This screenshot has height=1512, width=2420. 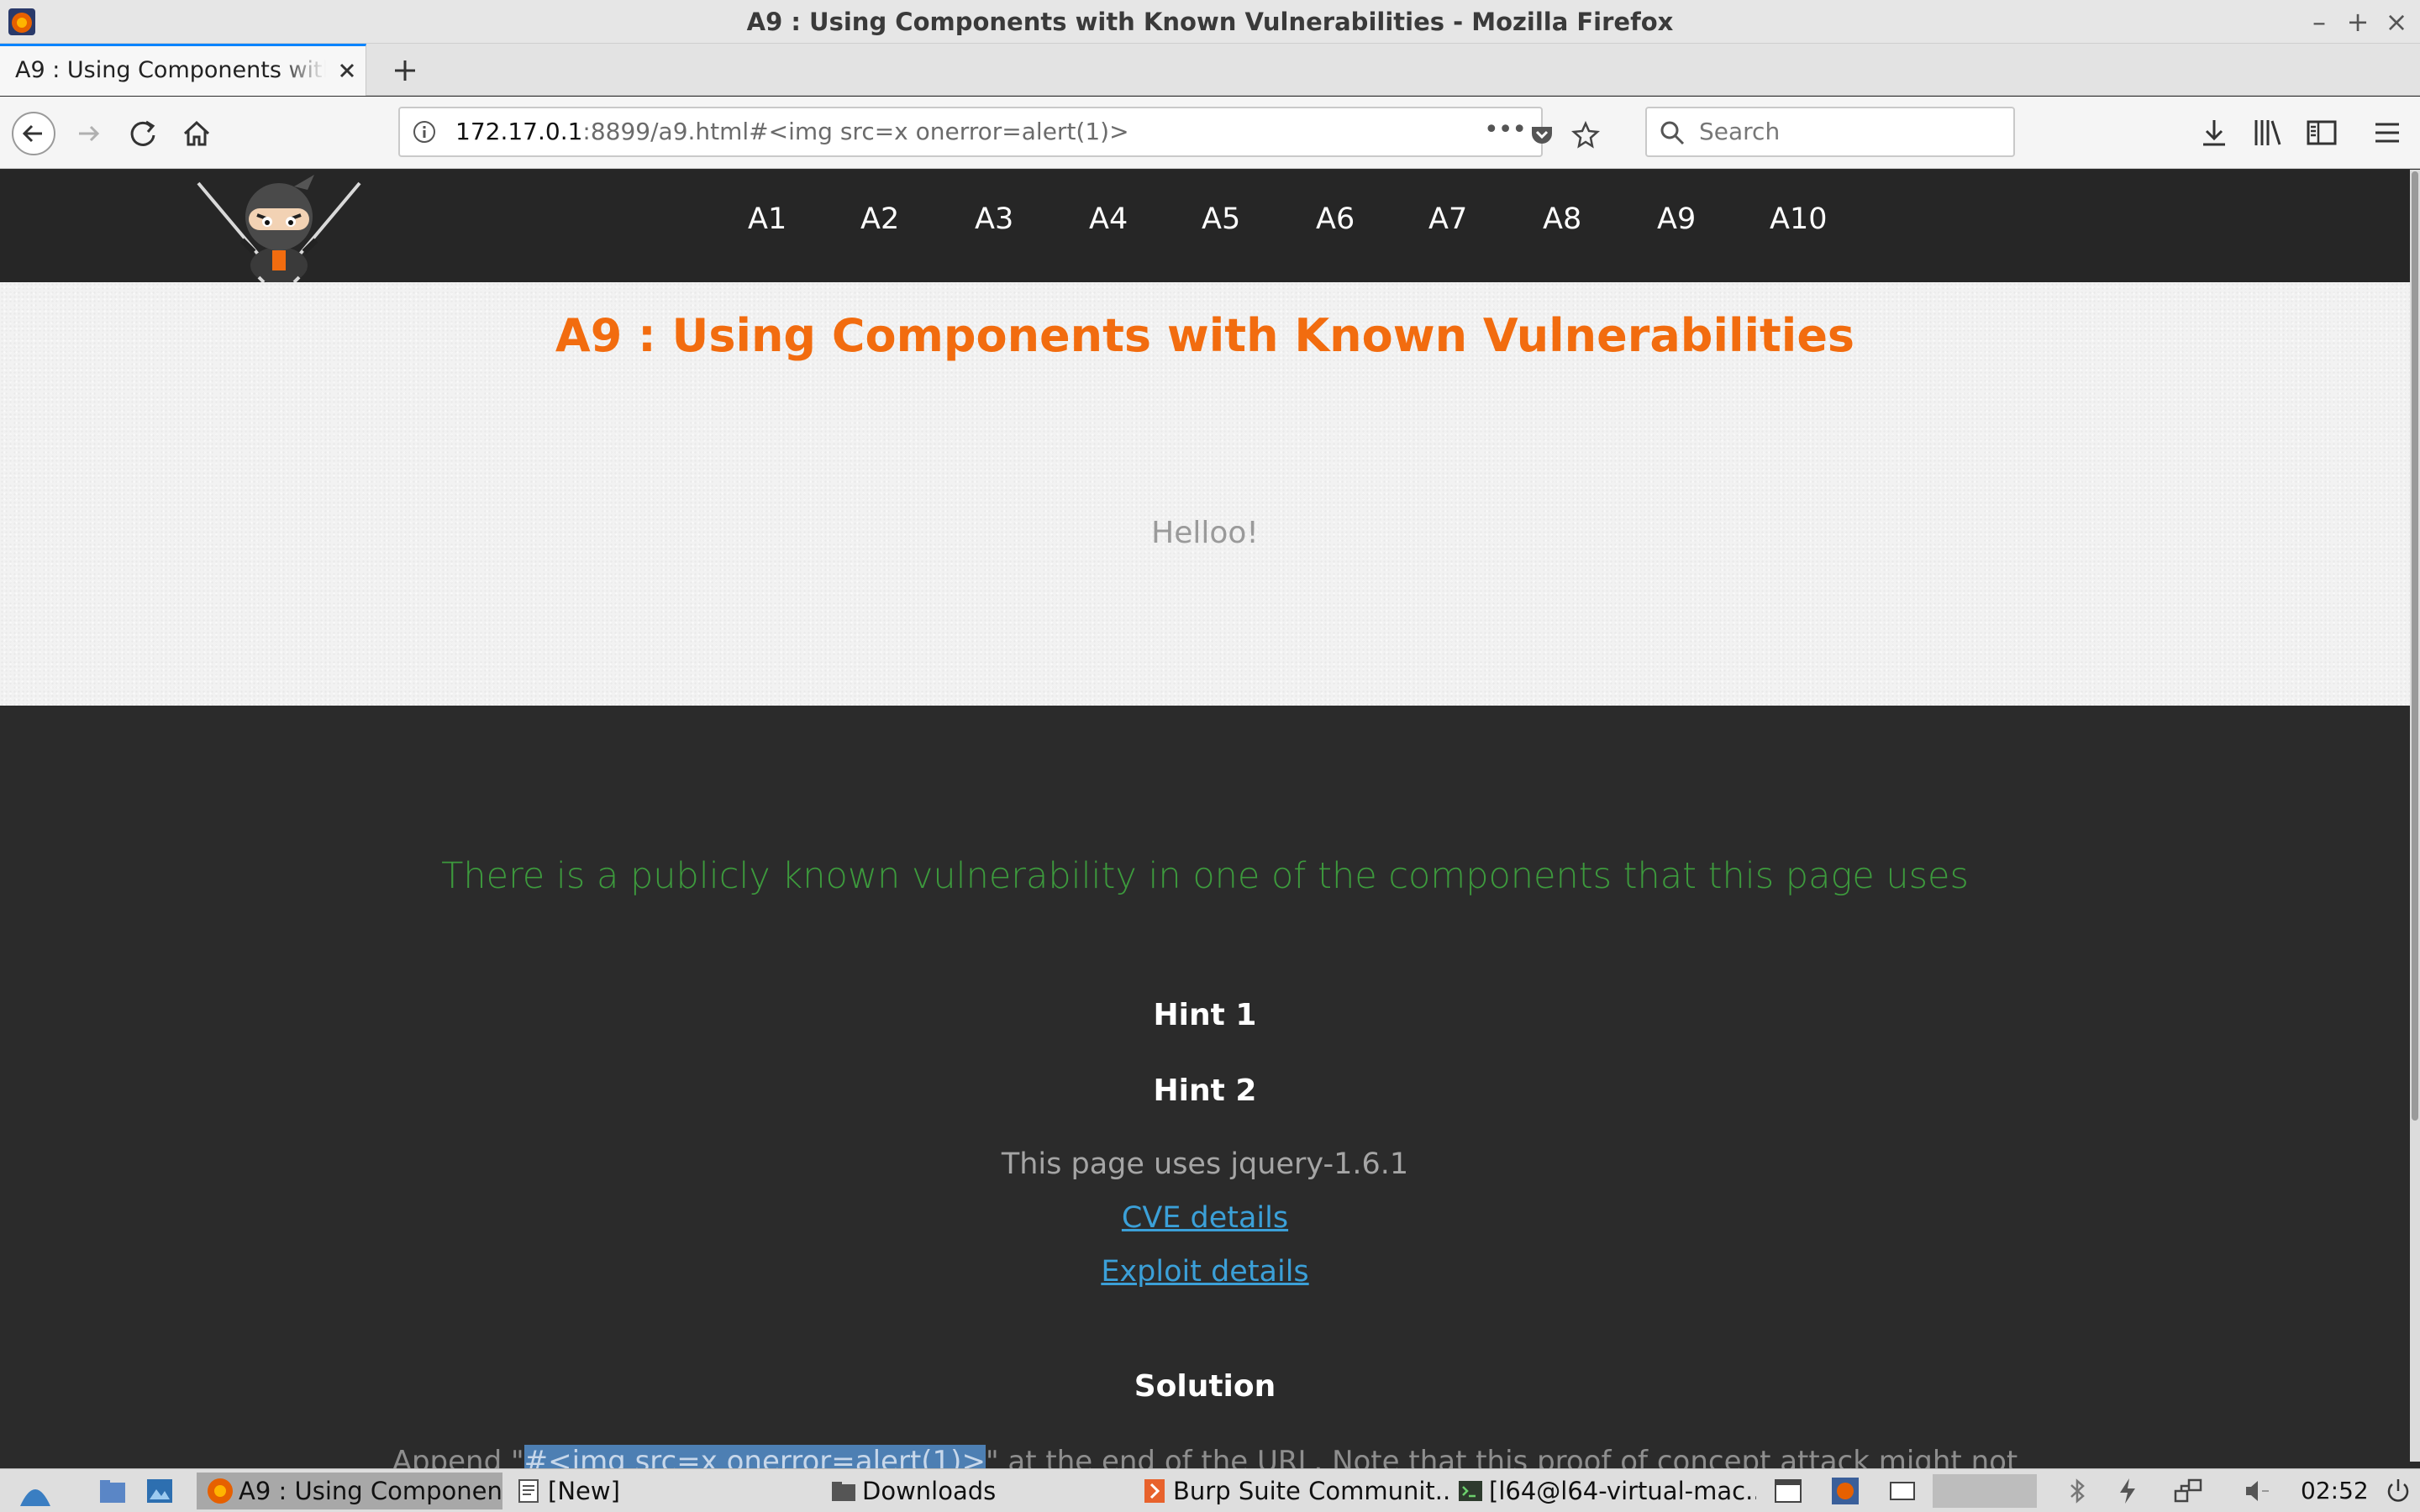 What do you see at coordinates (424, 131) in the screenshot?
I see `site-info-icon` at bounding box center [424, 131].